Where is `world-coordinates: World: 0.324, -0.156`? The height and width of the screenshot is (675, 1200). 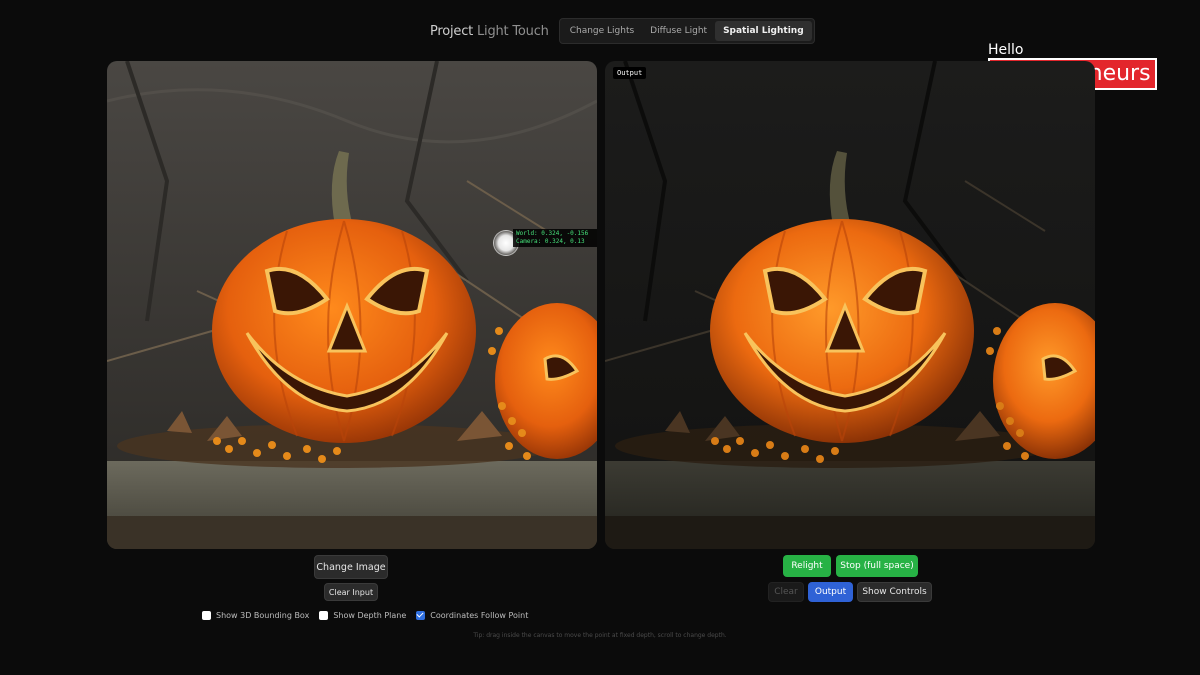 world-coordinates: World: 0.324, -0.156 is located at coordinates (552, 233).